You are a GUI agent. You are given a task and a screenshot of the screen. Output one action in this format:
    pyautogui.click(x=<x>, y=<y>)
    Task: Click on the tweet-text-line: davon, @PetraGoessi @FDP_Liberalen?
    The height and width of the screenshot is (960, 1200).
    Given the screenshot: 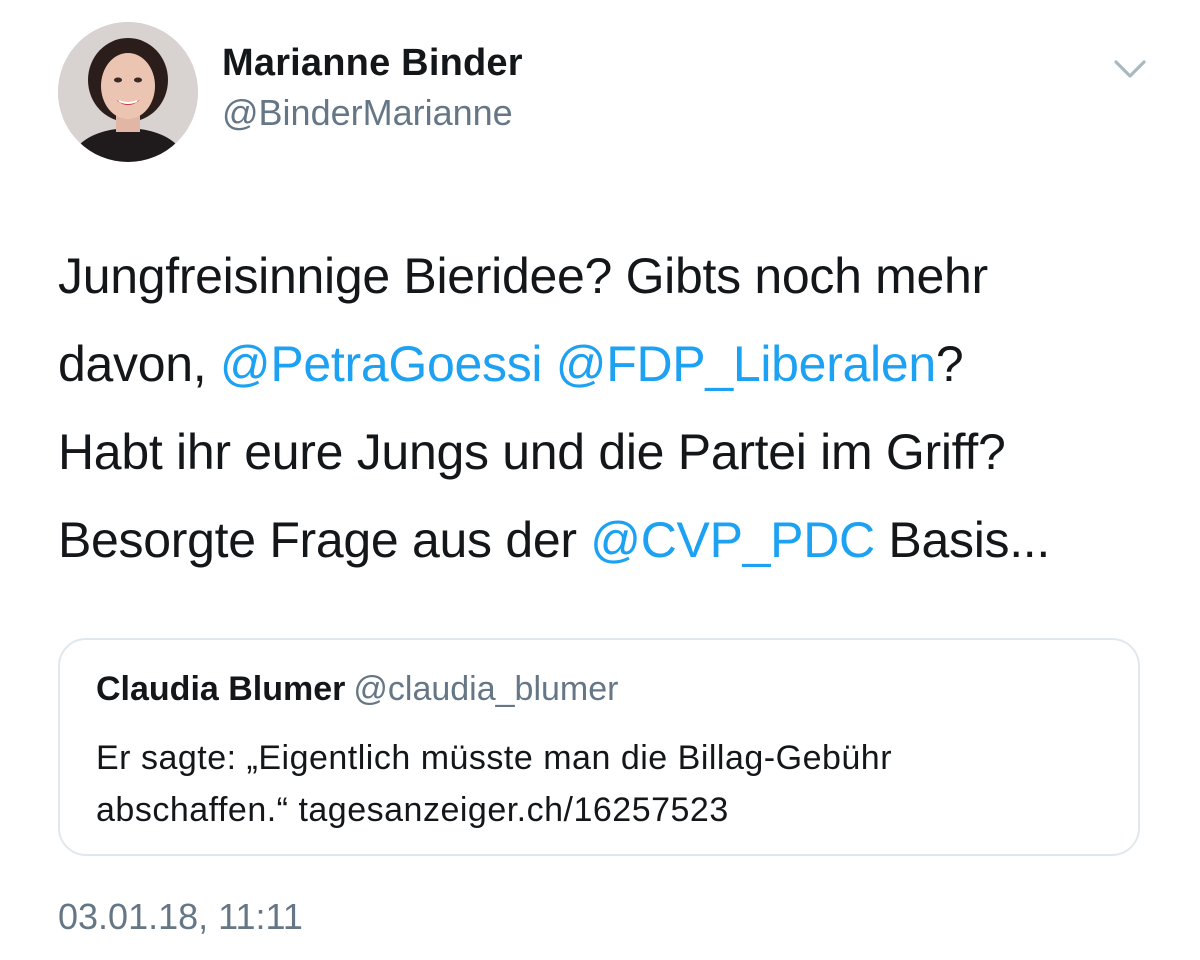 What is the action you would take?
    pyautogui.click(x=613, y=364)
    